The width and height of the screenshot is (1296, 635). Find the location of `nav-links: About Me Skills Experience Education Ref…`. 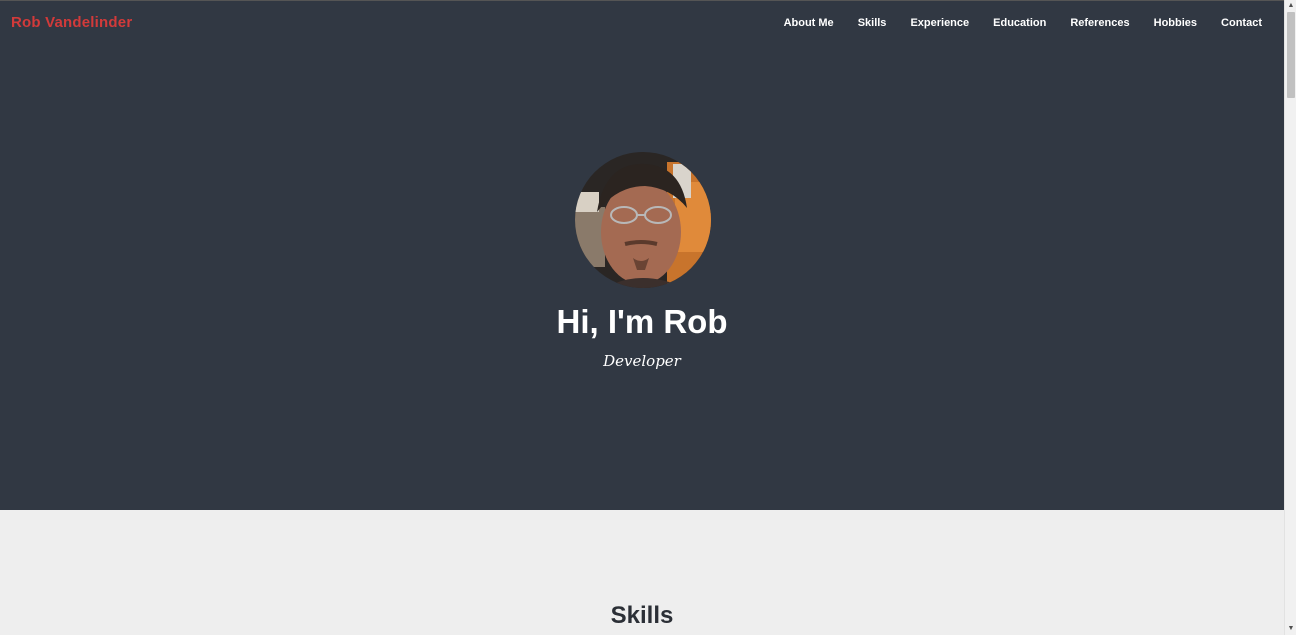

nav-links: About Me Skills Experience Education Ref… is located at coordinates (1011, 23).